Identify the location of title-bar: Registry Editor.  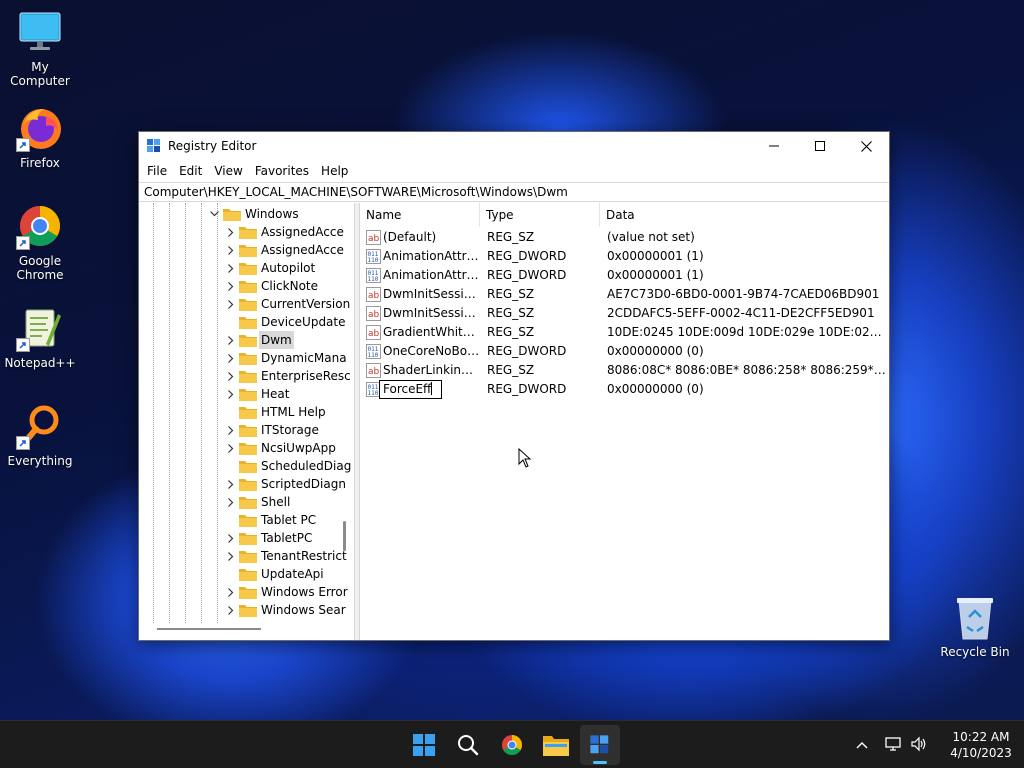
(514, 146).